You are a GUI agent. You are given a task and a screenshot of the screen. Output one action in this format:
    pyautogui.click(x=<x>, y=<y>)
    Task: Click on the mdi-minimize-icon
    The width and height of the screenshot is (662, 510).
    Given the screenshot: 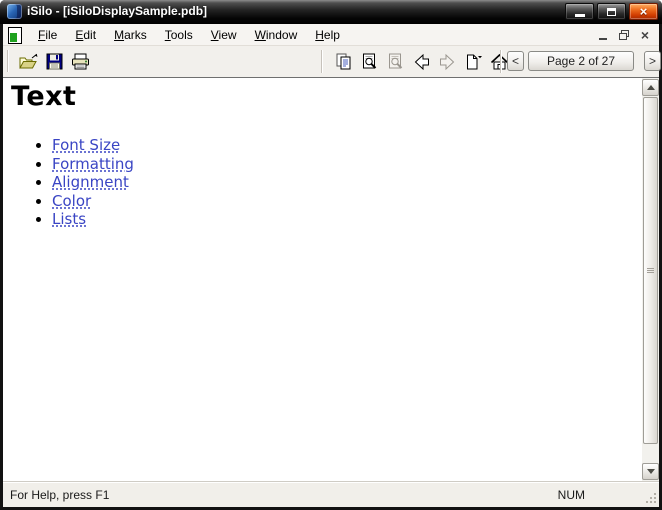 What is the action you would take?
    pyautogui.click(x=602, y=38)
    